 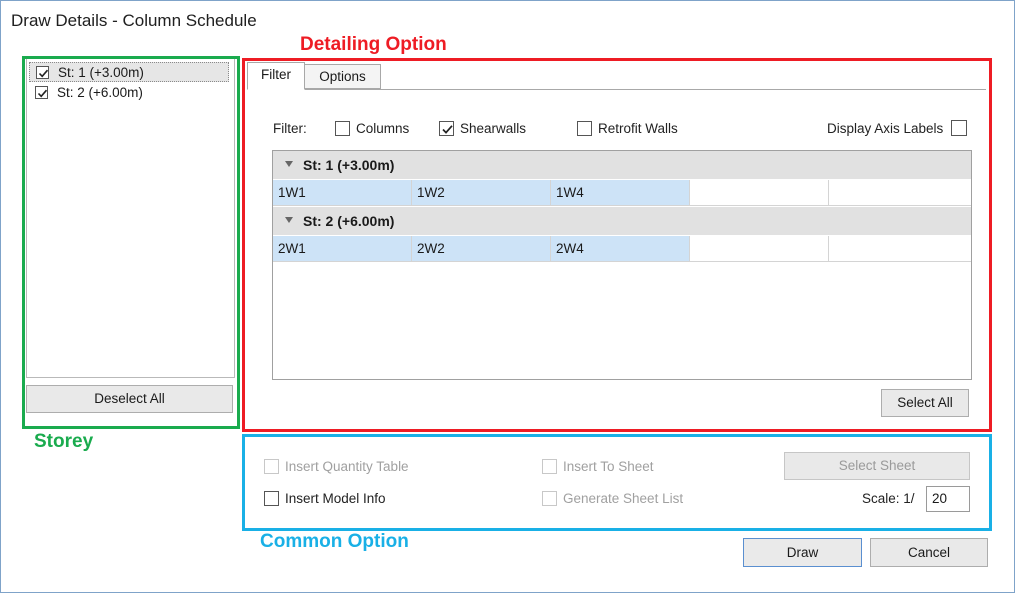 I want to click on annotation-detailing-option: Detailing Option, so click(x=373, y=44).